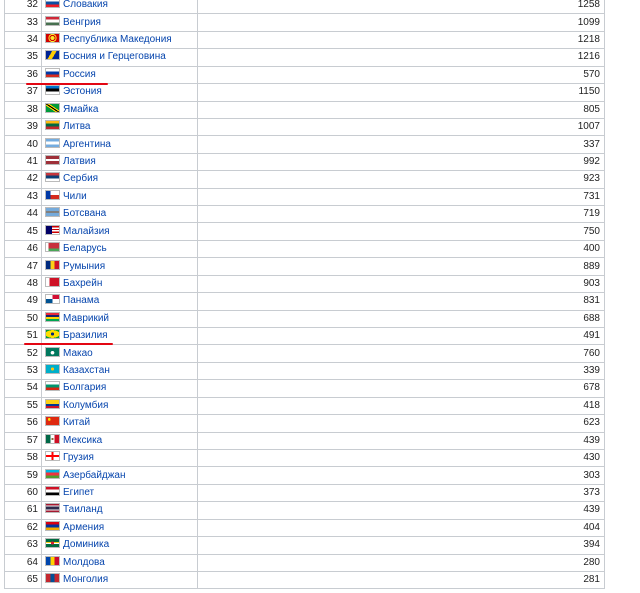  I want to click on country-link: Сербия, so click(80, 178).